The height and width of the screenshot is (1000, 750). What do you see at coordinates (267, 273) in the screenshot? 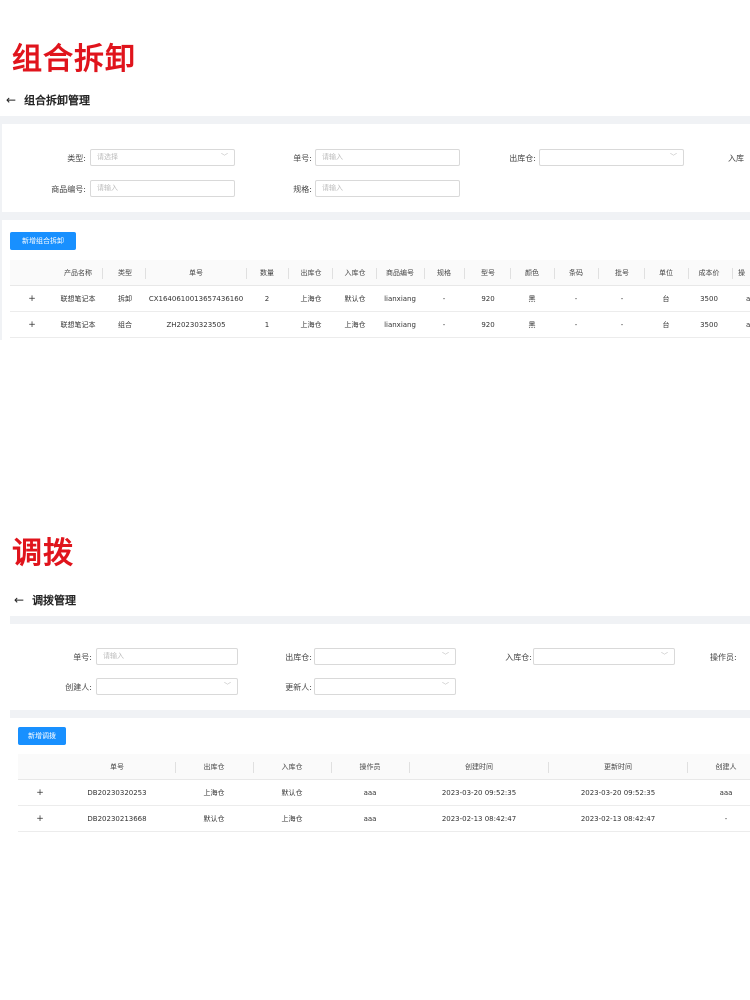
I see `column-header: 数量` at bounding box center [267, 273].